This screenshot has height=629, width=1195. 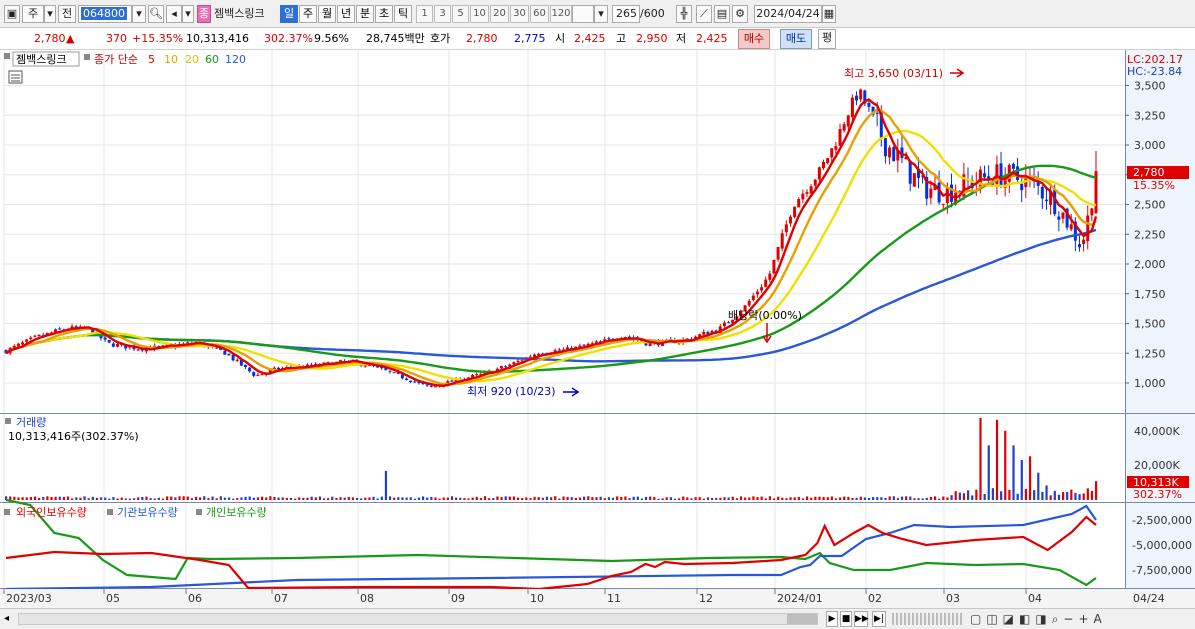 What do you see at coordinates (70, 38) in the screenshot?
I see `up-arrow-icon: ▲` at bounding box center [70, 38].